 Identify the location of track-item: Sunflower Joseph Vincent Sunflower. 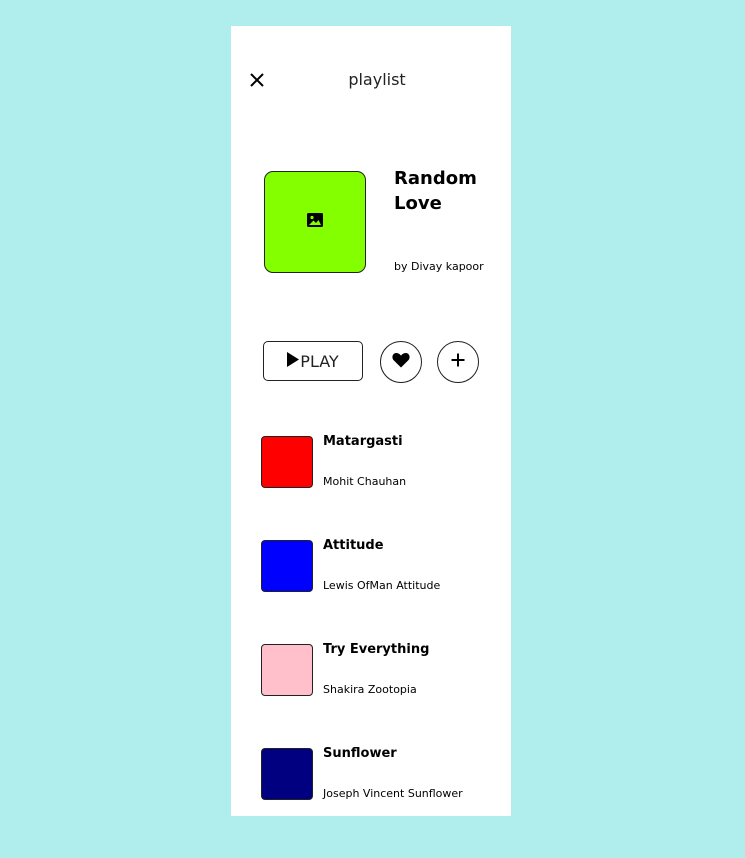
(381, 777).